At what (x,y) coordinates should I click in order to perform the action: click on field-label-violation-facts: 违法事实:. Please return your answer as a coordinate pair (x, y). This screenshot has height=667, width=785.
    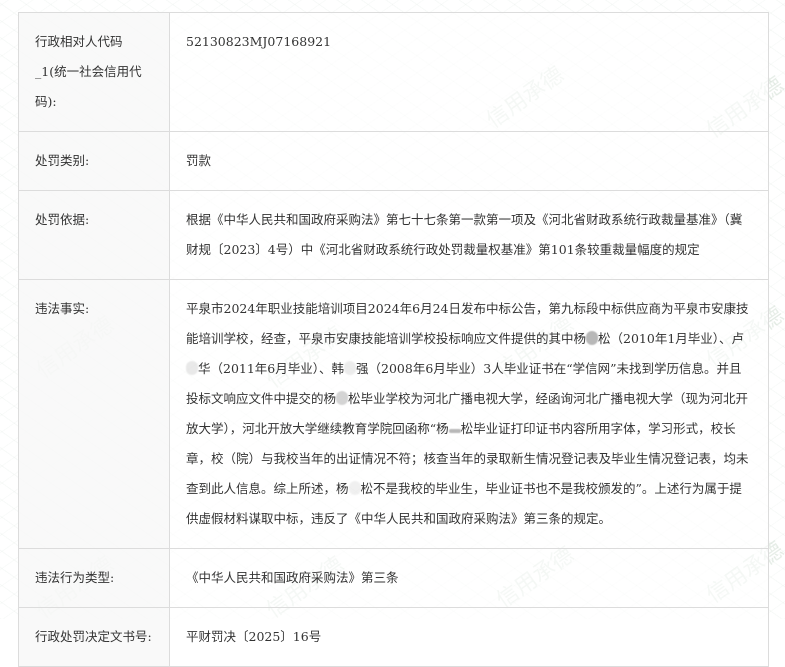
    Looking at the image, I should click on (94, 414).